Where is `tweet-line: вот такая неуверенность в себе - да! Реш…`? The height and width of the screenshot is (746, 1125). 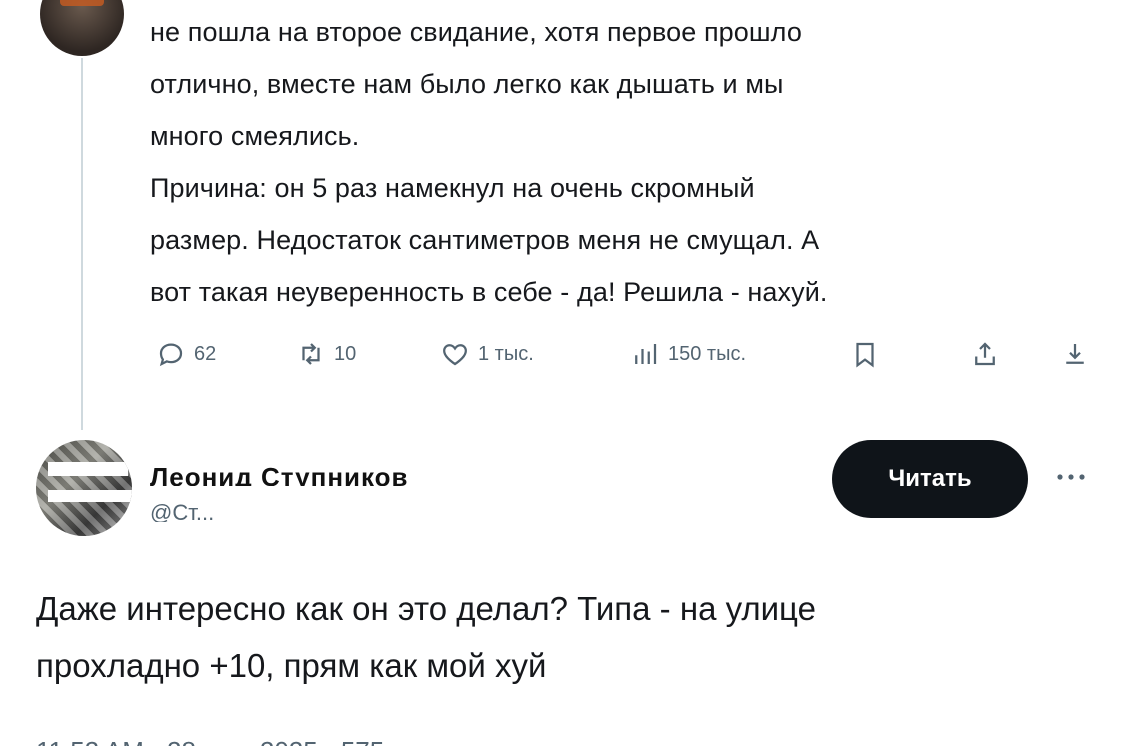
tweet-line: вот такая неуверенность в себе - да! Реш… is located at coordinates (489, 292).